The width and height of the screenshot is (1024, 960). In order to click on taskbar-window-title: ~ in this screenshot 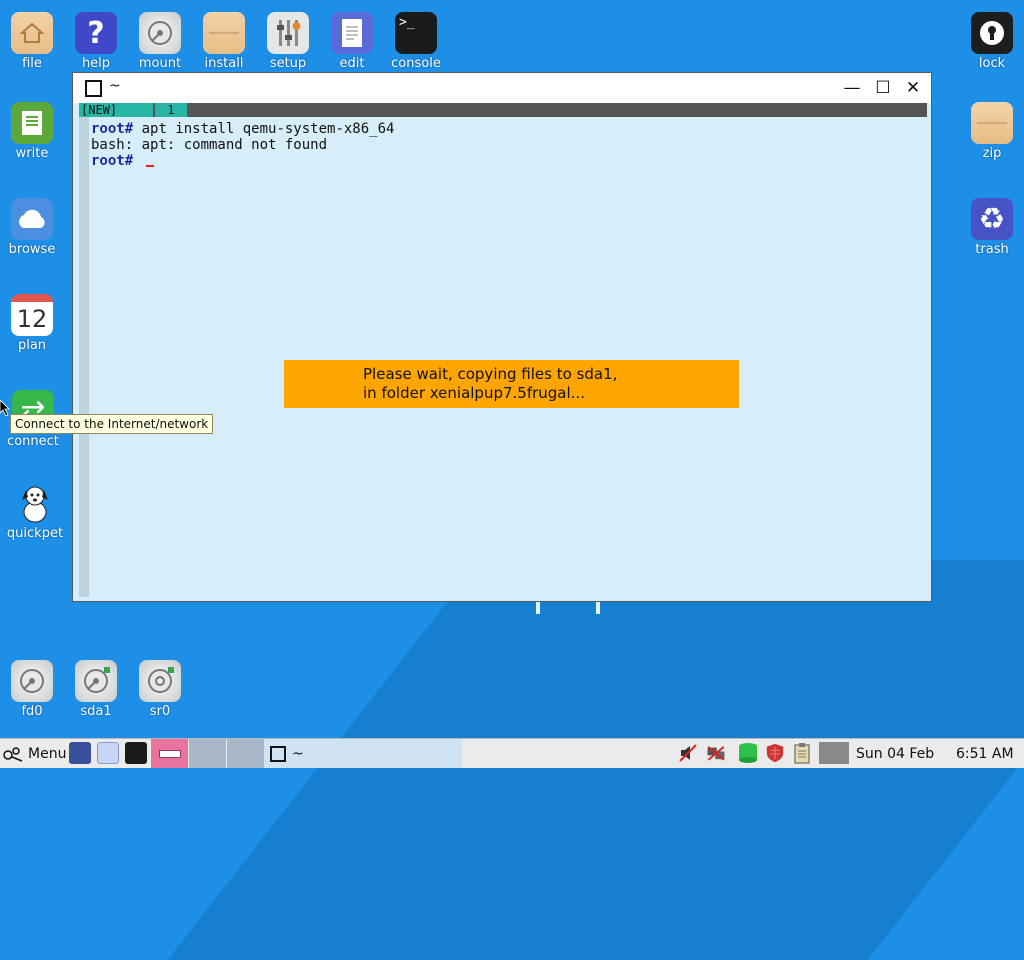, I will do `click(298, 753)`.